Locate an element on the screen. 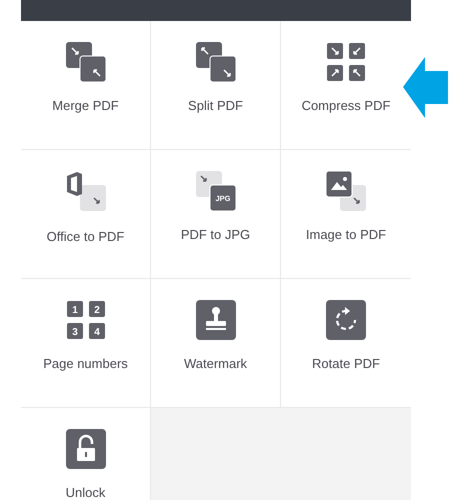 The height and width of the screenshot is (500, 467). tool-tile: 1 2 3 4 Page numbers is located at coordinates (86, 343).